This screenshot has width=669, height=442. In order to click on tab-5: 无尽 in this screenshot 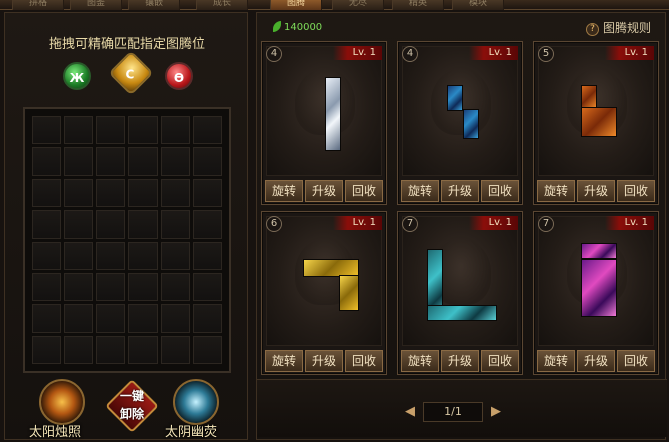, I will do `click(358, 5)`.